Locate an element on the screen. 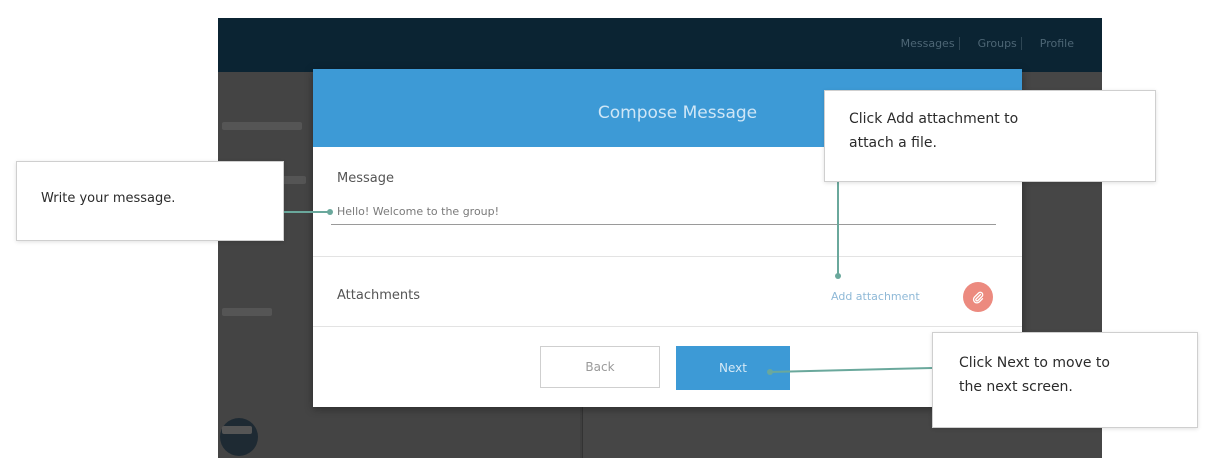 The image size is (1217, 462). nav-item-groups: Groups is located at coordinates (998, 43).